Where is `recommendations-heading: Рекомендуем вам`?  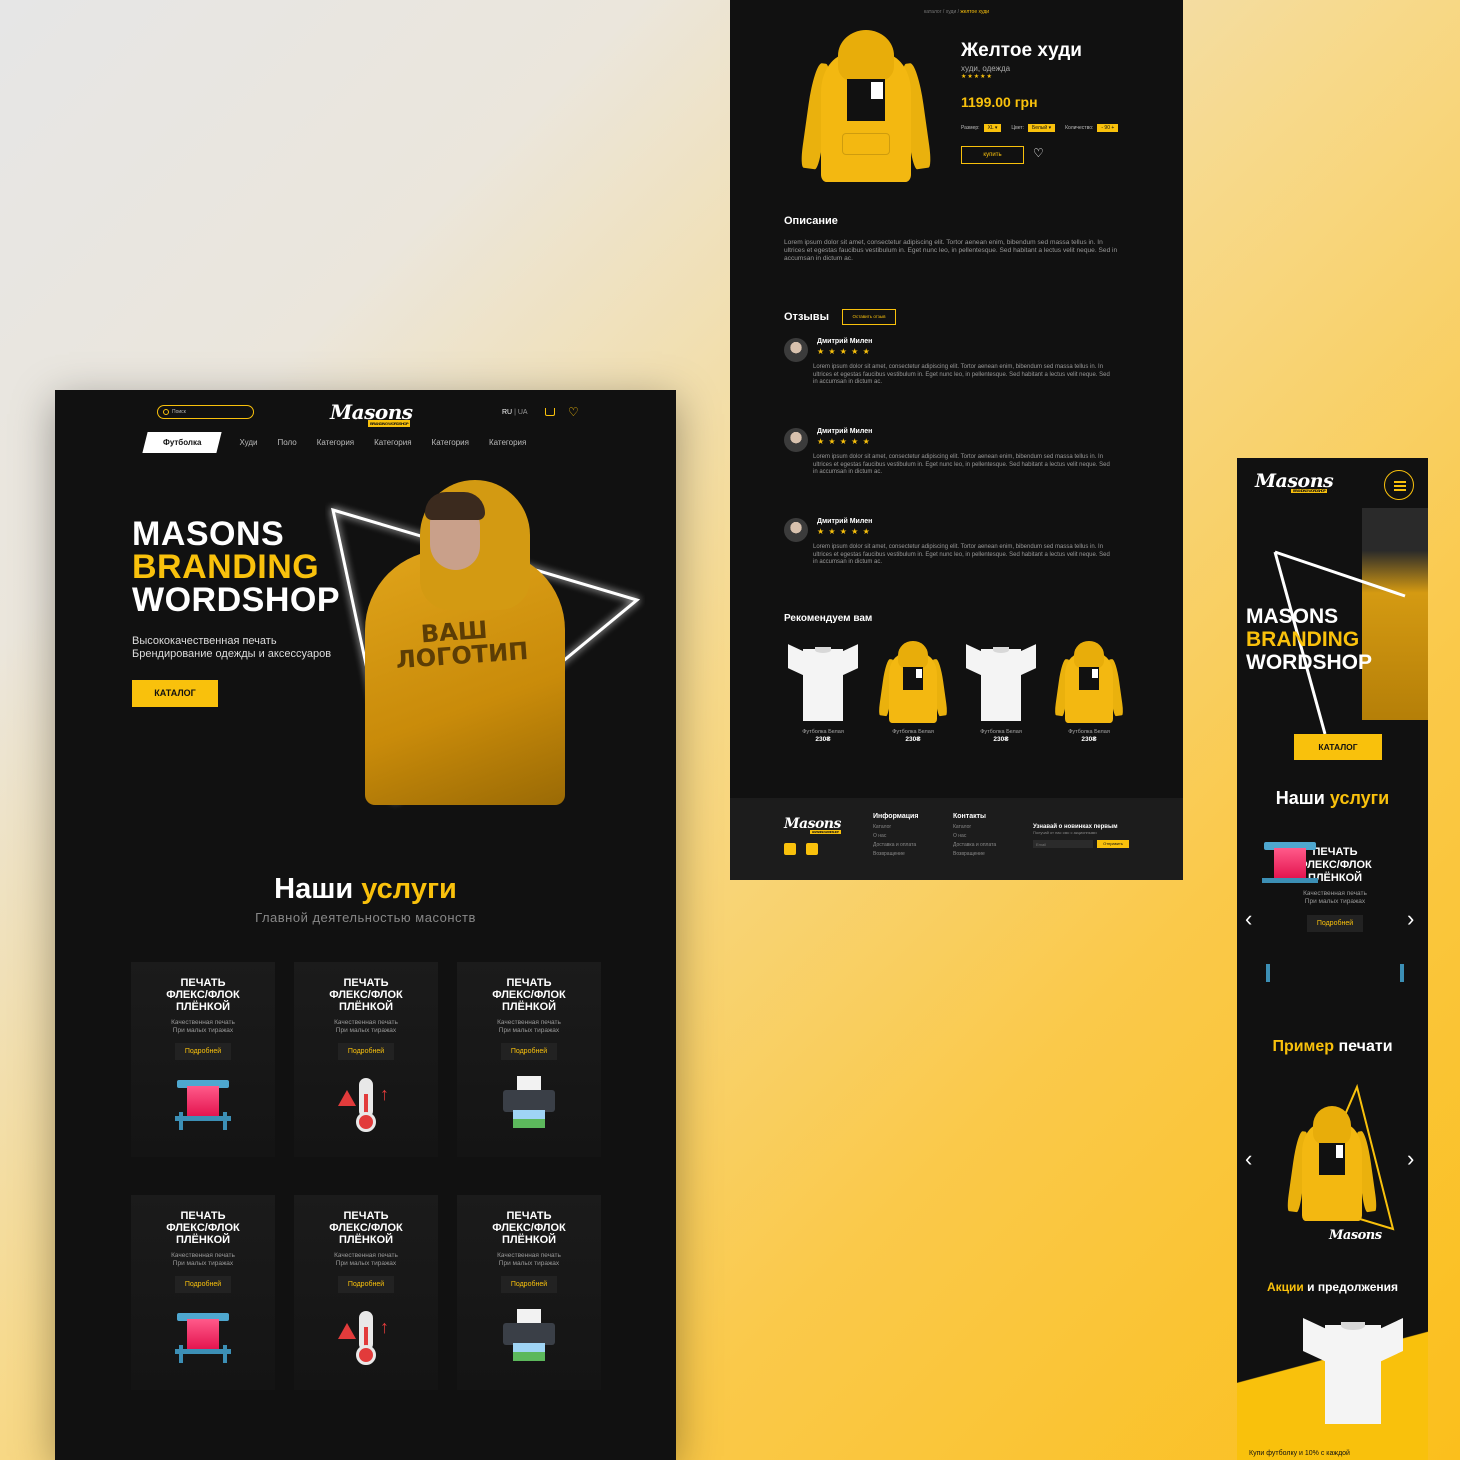 recommendations-heading: Рекомендуем вам is located at coordinates (828, 618).